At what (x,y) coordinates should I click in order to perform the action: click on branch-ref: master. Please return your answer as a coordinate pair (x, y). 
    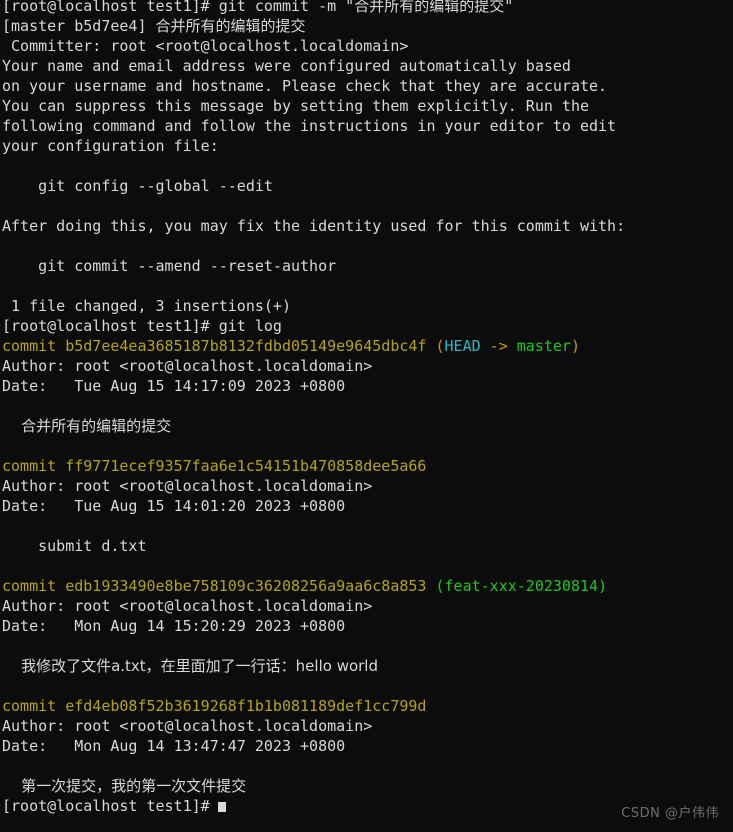
    Looking at the image, I should click on (543, 346).